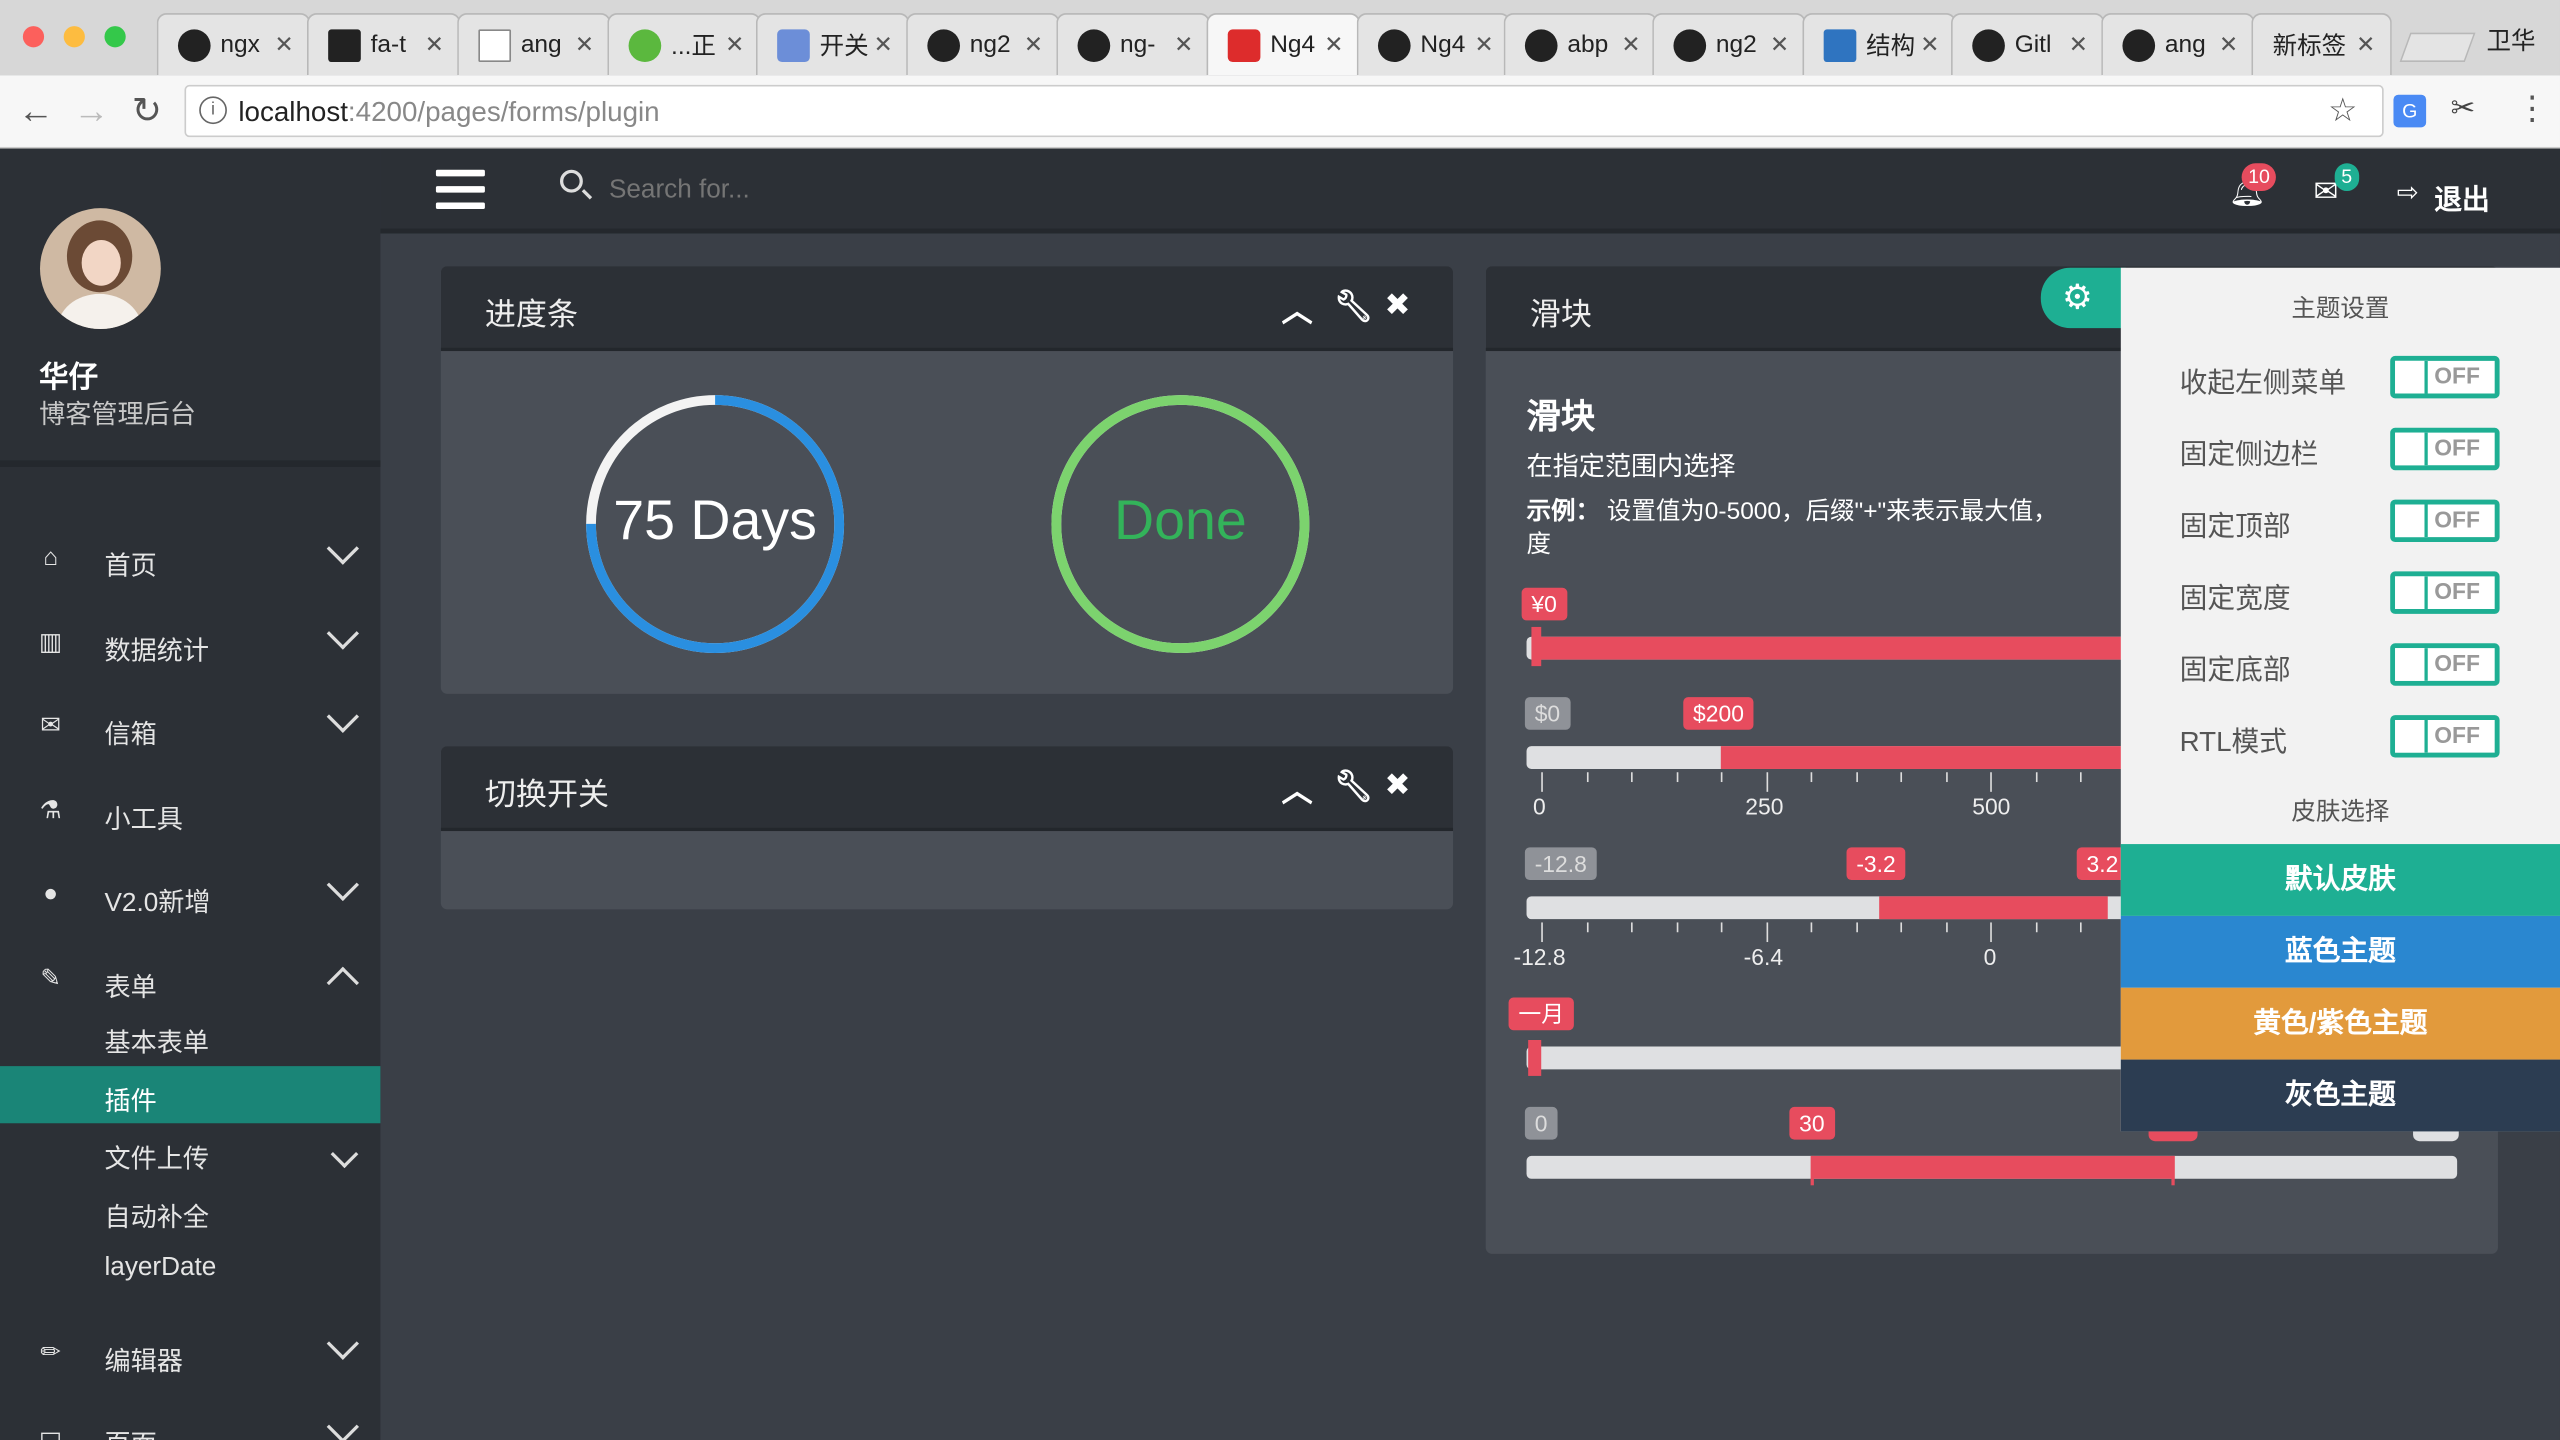  I want to click on close-window-button, so click(33, 37).